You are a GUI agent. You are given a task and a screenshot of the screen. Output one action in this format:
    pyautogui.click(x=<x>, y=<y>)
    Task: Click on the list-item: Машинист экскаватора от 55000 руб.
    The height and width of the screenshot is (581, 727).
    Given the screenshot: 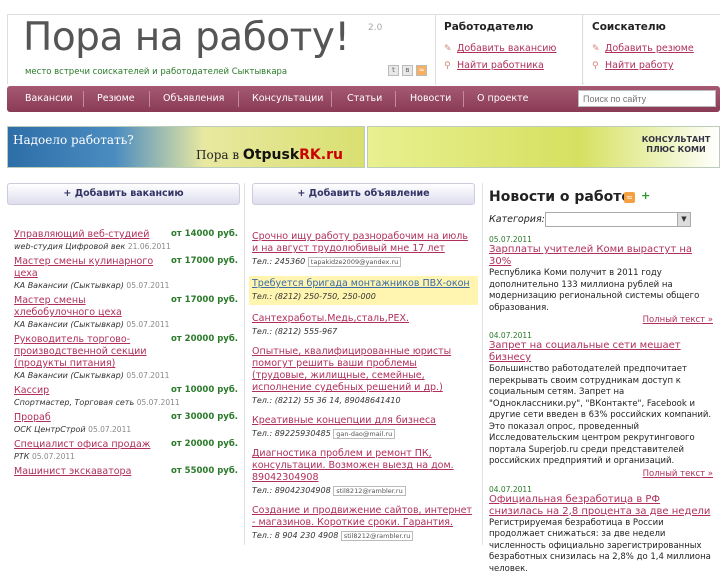 What is the action you would take?
    pyautogui.click(x=126, y=472)
    